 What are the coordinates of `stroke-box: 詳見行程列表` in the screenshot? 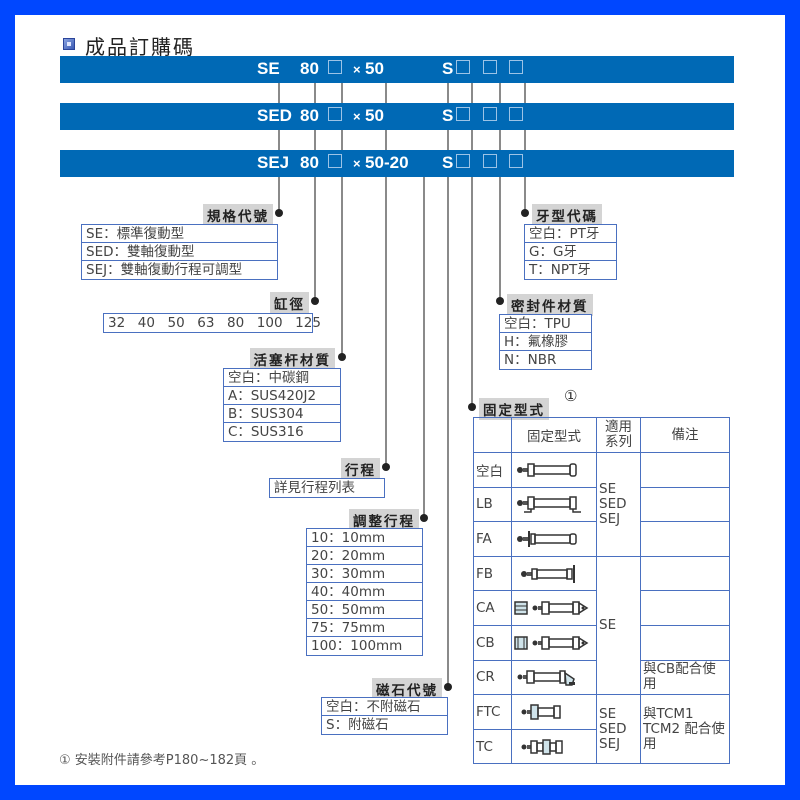 It's located at (327, 488).